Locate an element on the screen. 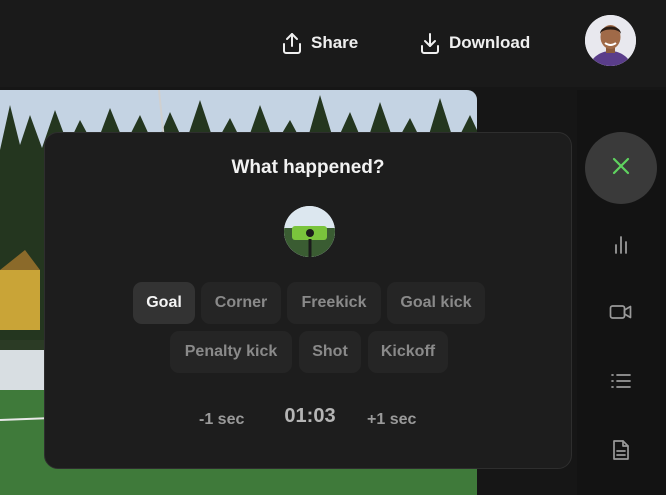 The image size is (666, 495). event-option-shot: Shot is located at coordinates (330, 352).